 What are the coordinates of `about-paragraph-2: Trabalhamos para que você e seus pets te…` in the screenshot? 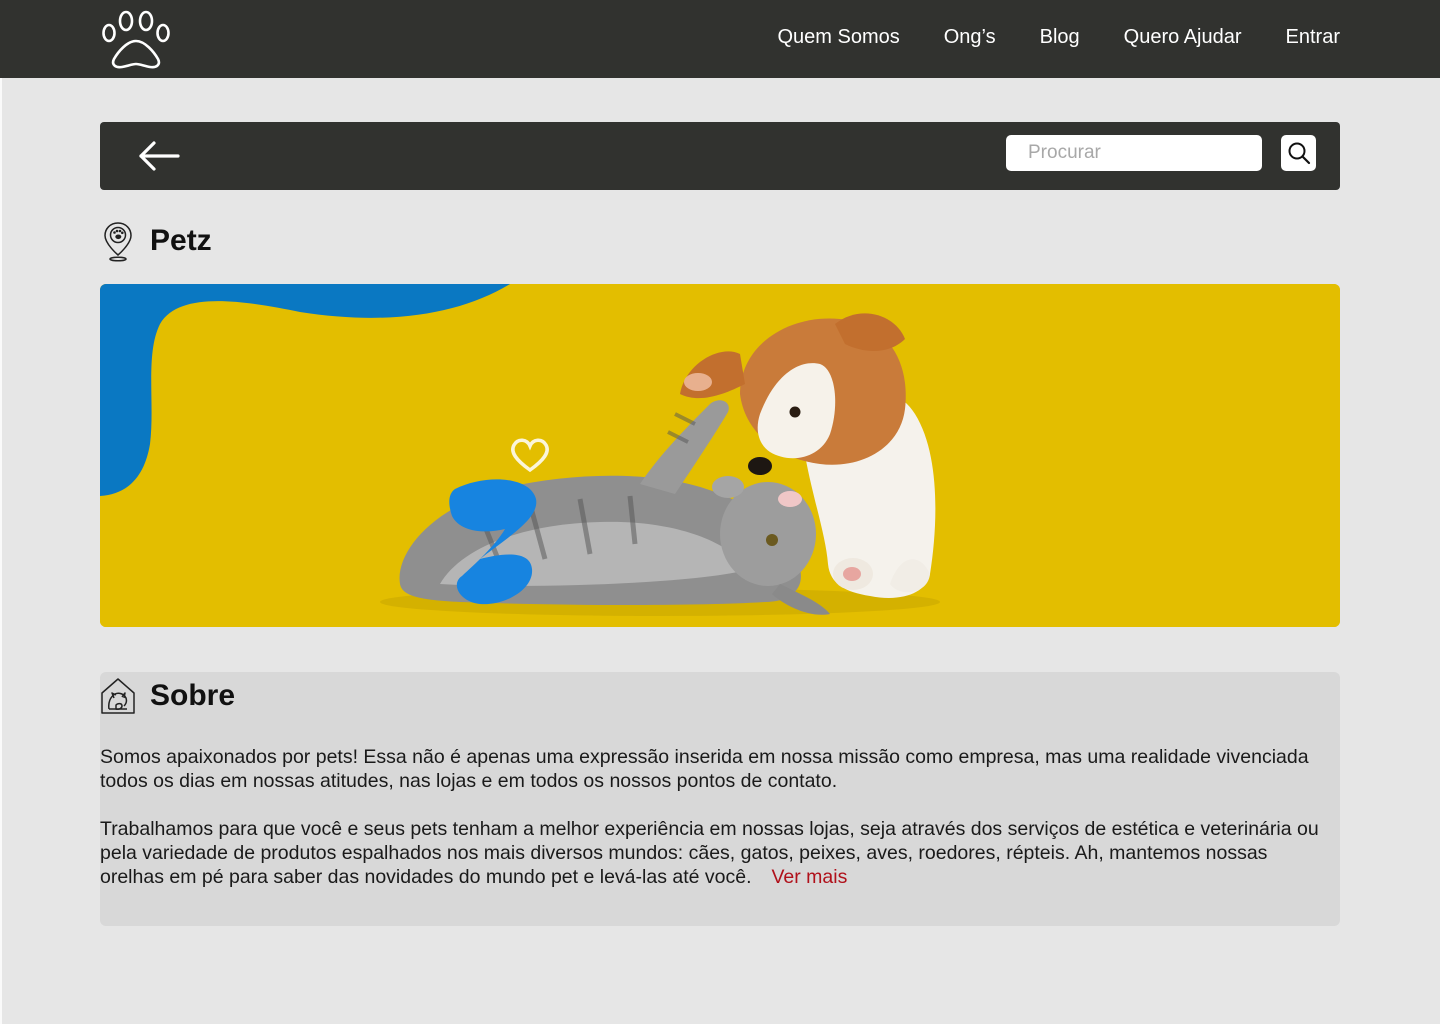 It's located at (709, 853).